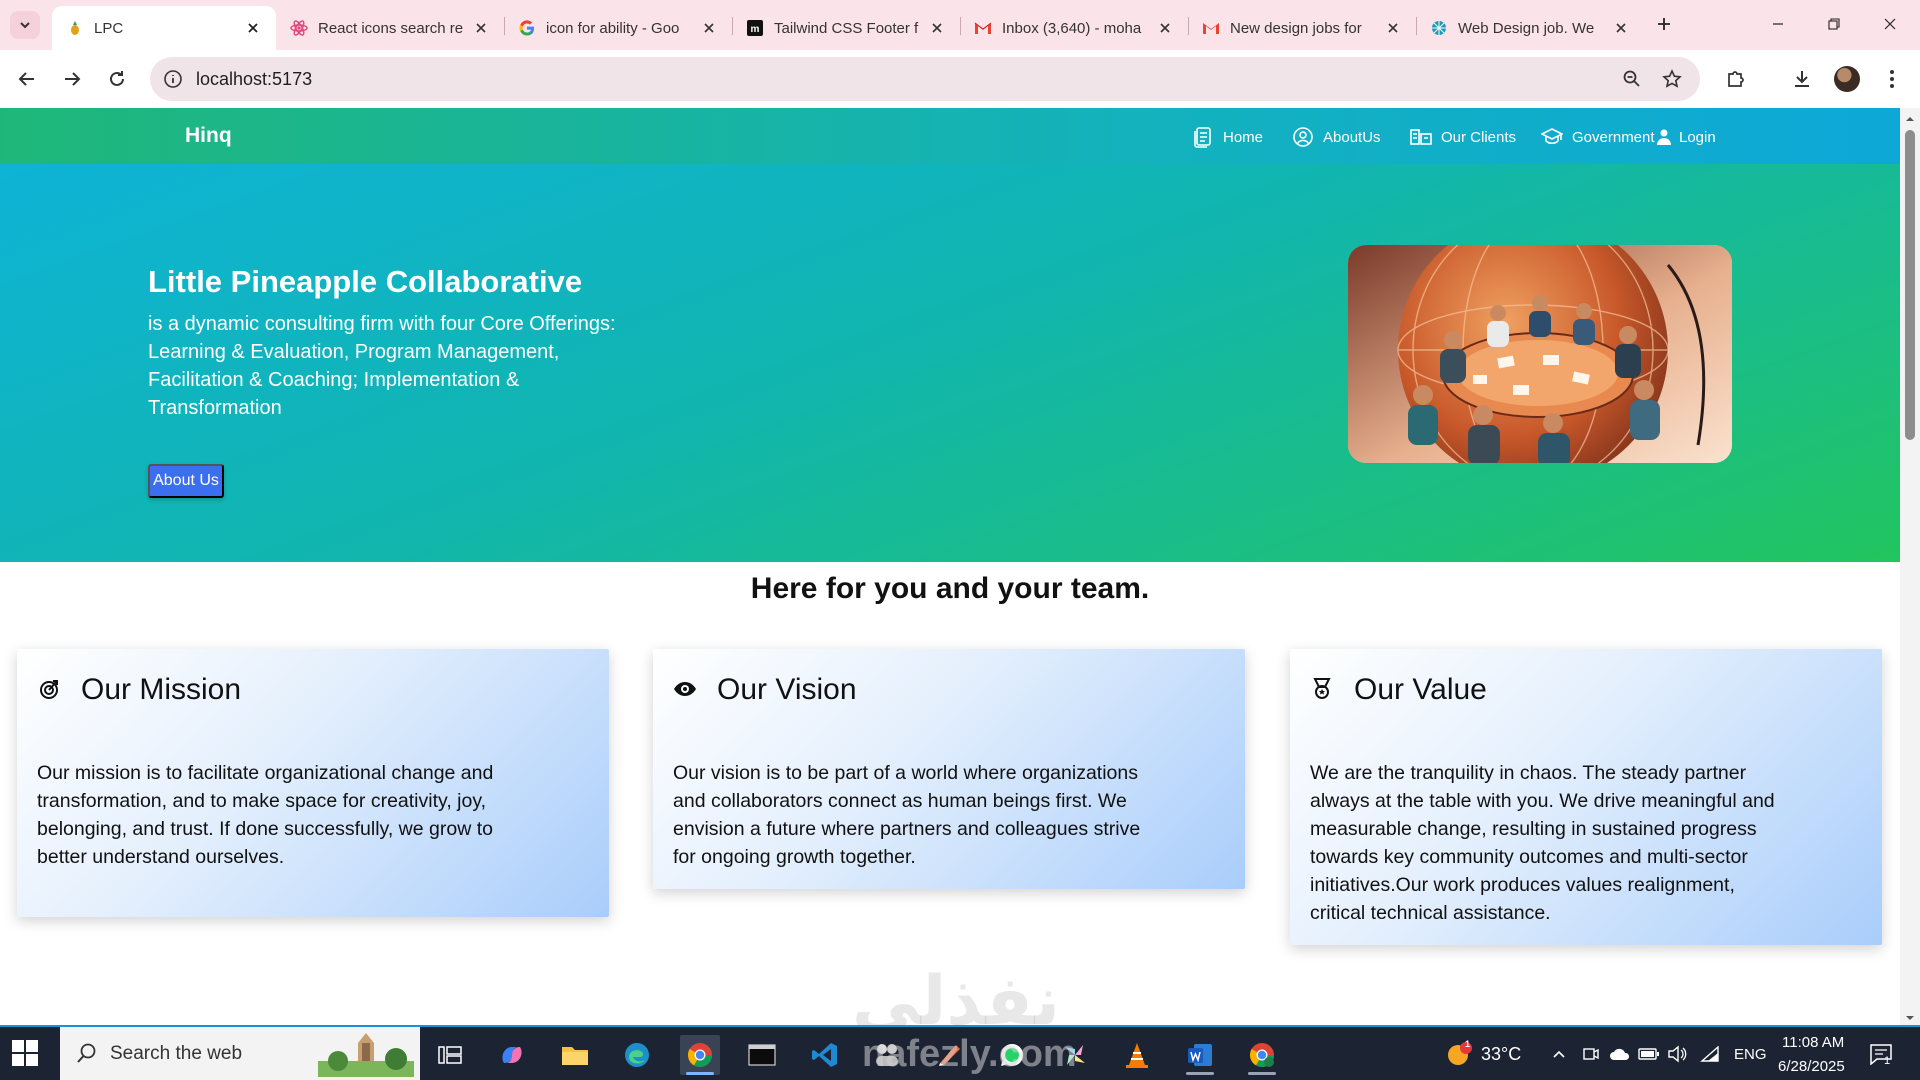 The height and width of the screenshot is (1080, 1920). I want to click on tab-title: icon for ability - Goo, so click(613, 28).